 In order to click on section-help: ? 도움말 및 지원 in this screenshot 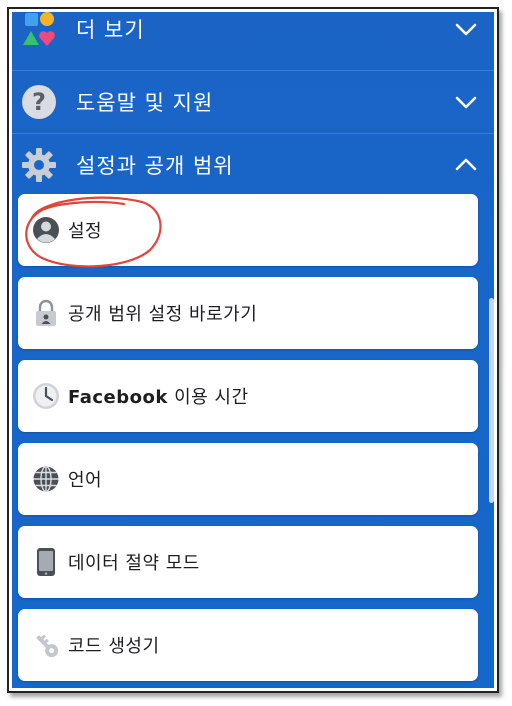, I will do `click(253, 101)`.